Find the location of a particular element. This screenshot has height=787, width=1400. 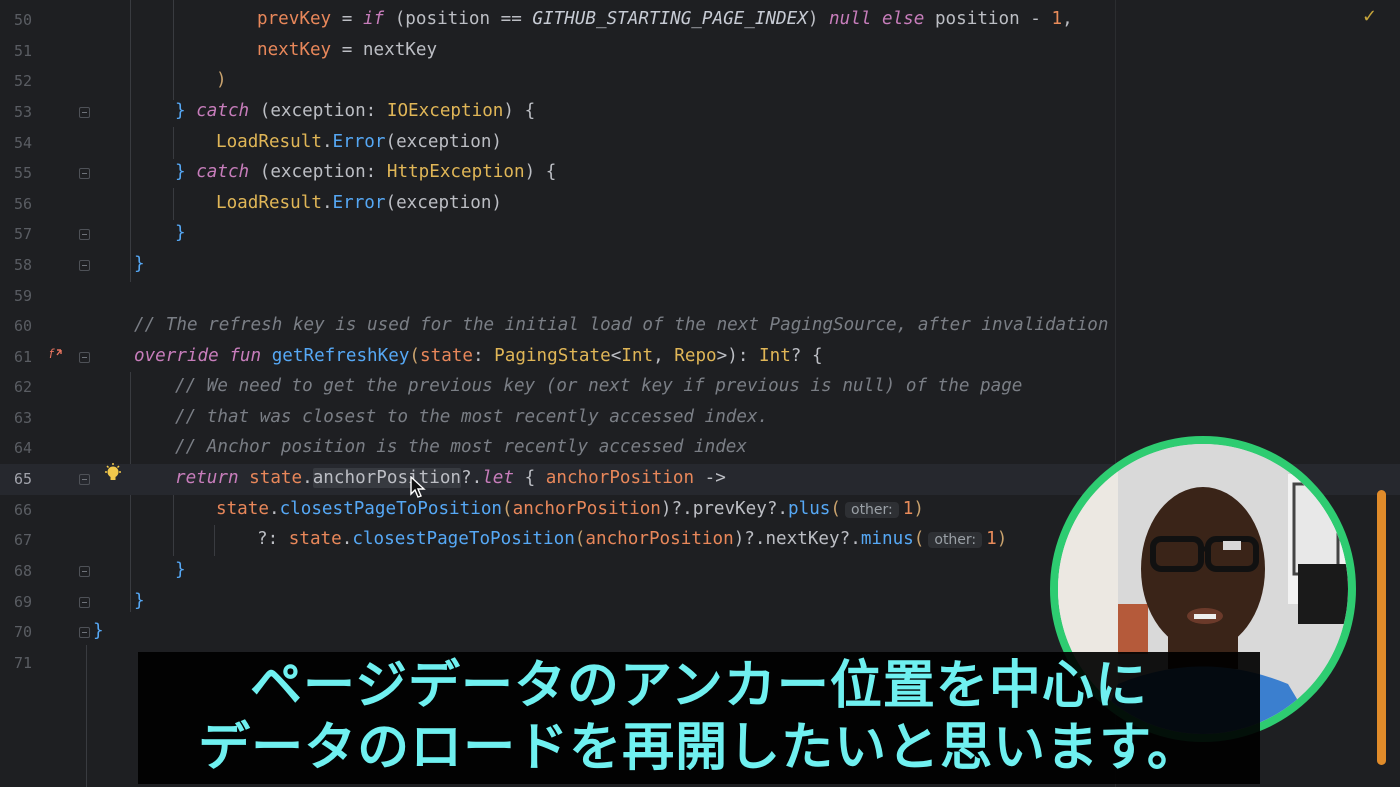

line-number: 60 is located at coordinates (22, 326).